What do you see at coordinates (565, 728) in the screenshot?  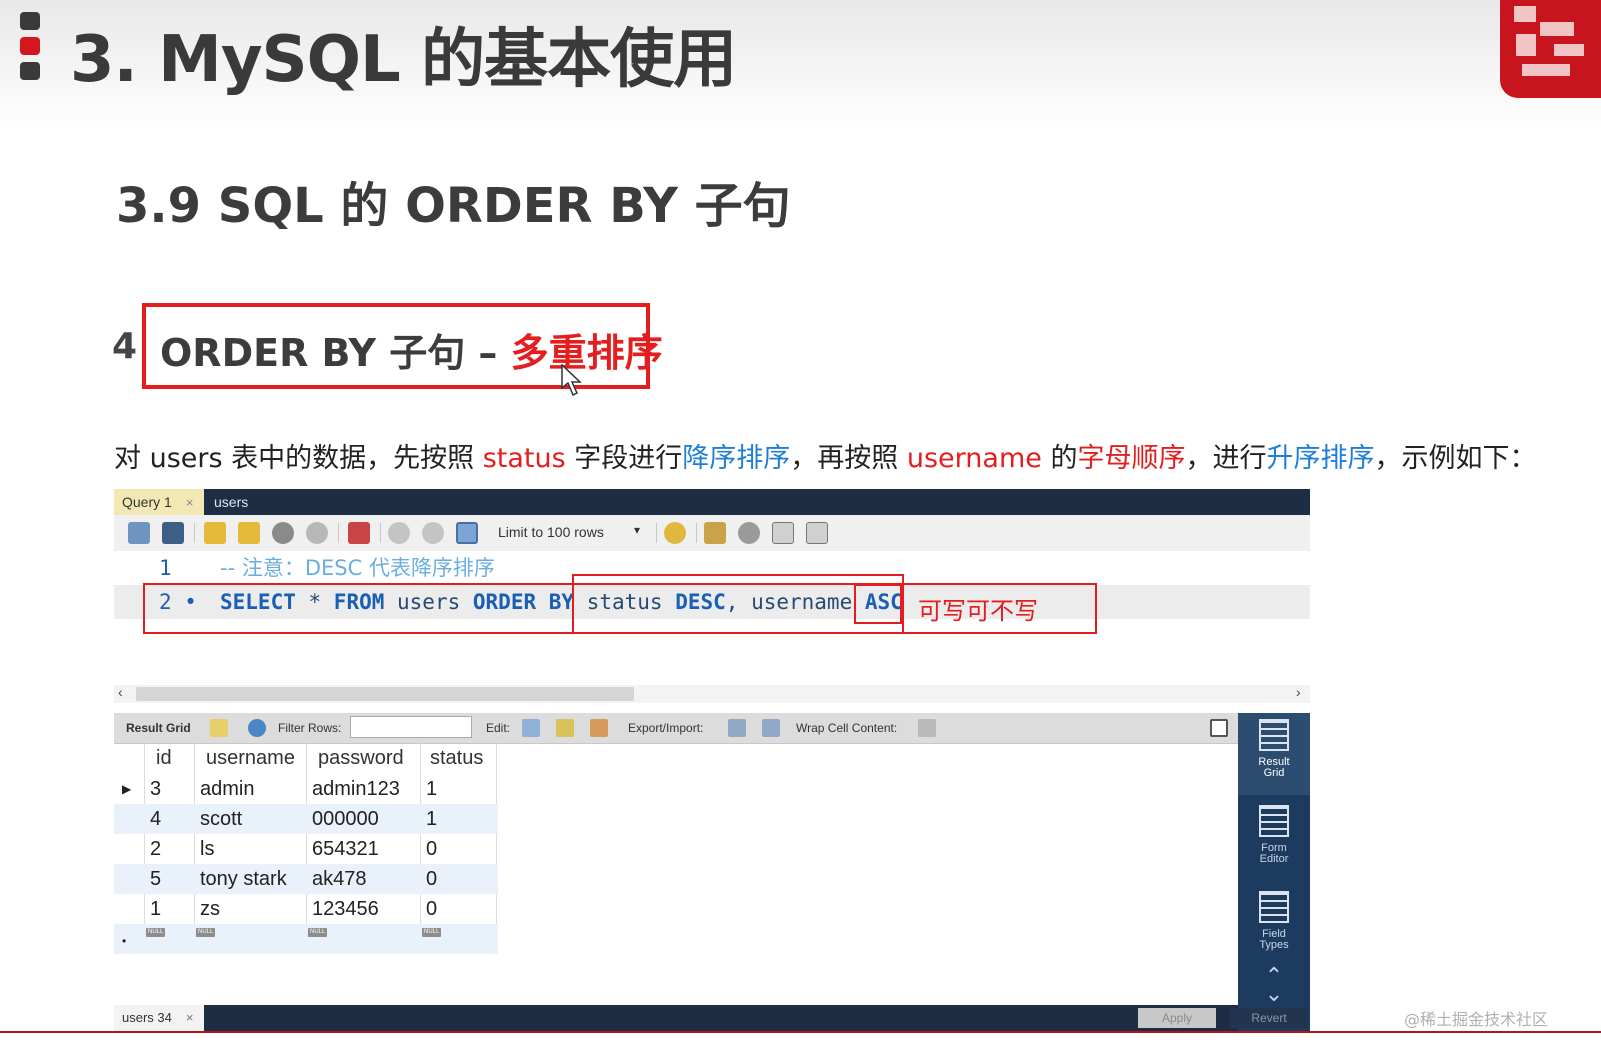 I see `add-row-icon` at bounding box center [565, 728].